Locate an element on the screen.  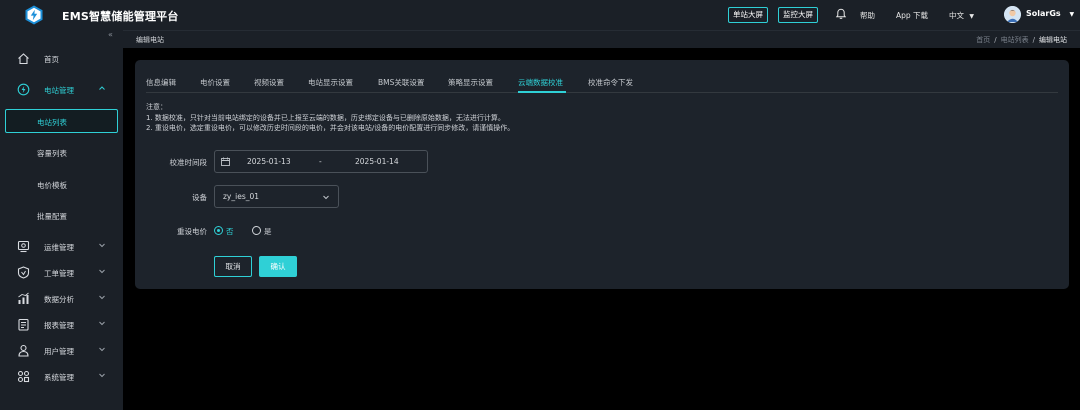
analytics-icon is located at coordinates (23, 298).